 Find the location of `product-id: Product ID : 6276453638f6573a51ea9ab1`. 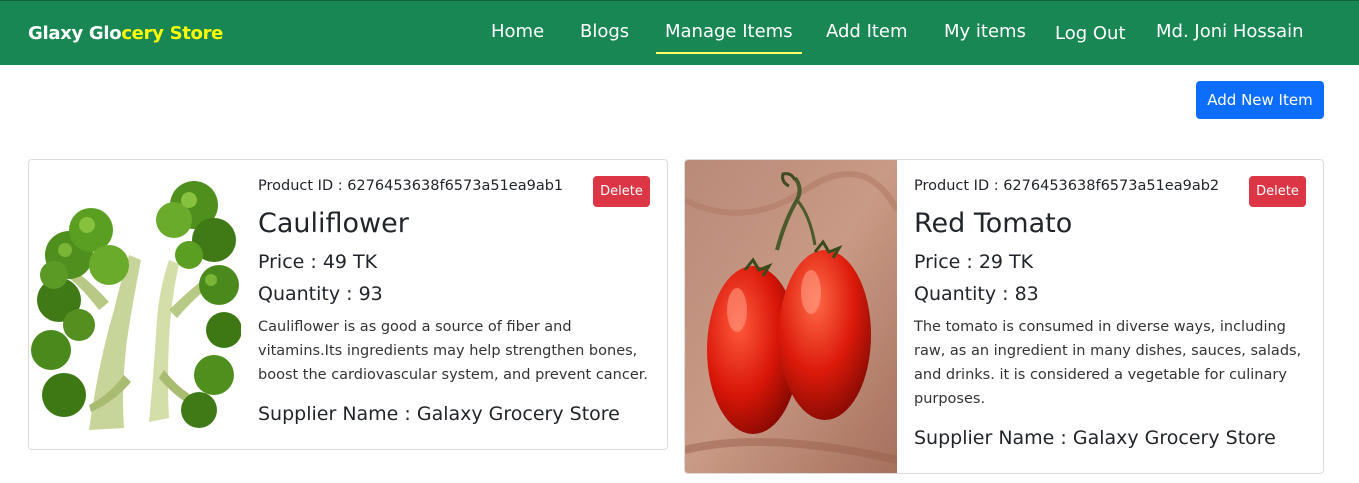

product-id: Product ID : 6276453638f6573a51ea9ab1 is located at coordinates (411, 186).